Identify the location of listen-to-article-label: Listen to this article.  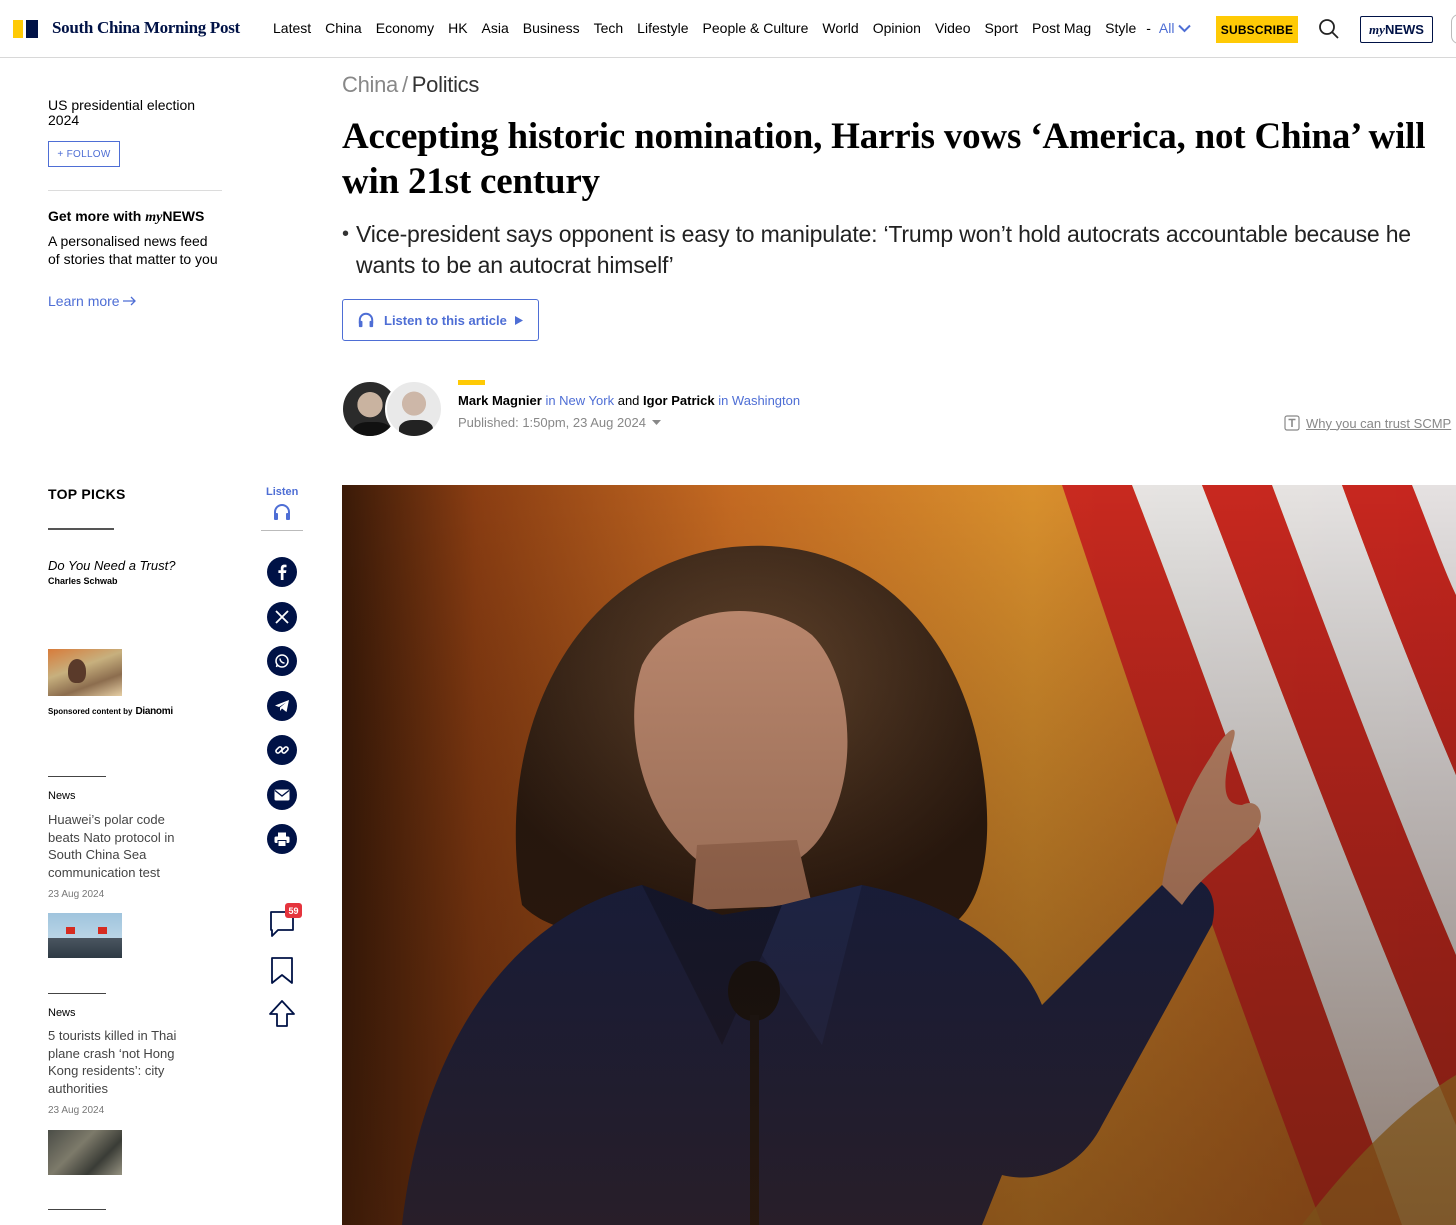
(445, 320).